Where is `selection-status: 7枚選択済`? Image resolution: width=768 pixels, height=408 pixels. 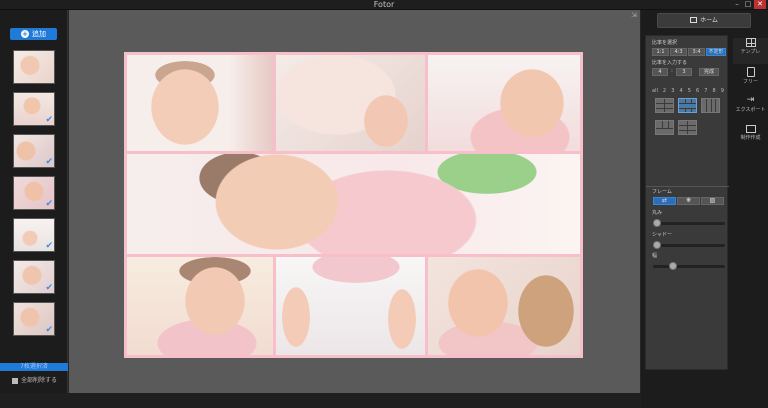
selection-status: 7枚選択済 is located at coordinates (34, 367).